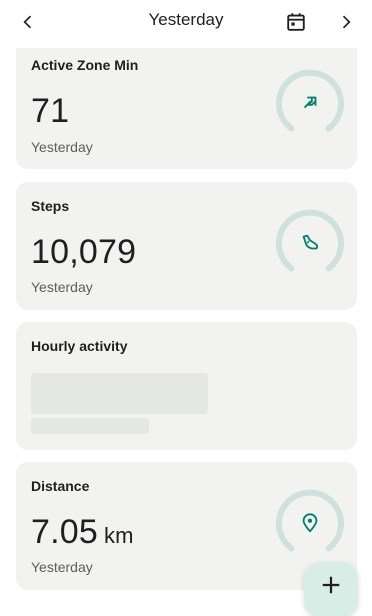  I want to click on location-pin-icon, so click(310, 523).